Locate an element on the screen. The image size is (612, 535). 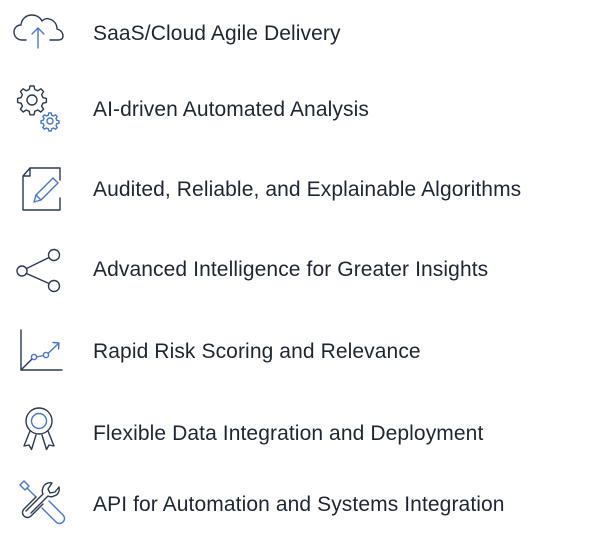
award-ribbon-icon is located at coordinates (39, 434).